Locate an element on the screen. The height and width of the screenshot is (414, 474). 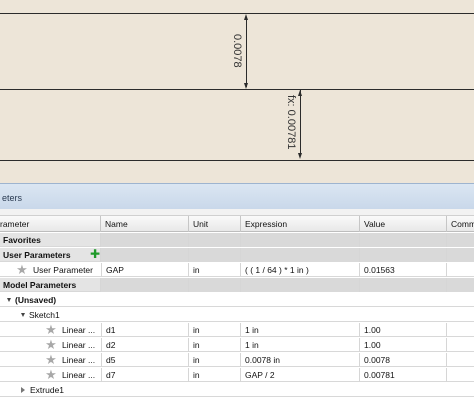
table-row: ★ Linear ... d7 in GAP / 2 0.00781 is located at coordinates (237, 375).